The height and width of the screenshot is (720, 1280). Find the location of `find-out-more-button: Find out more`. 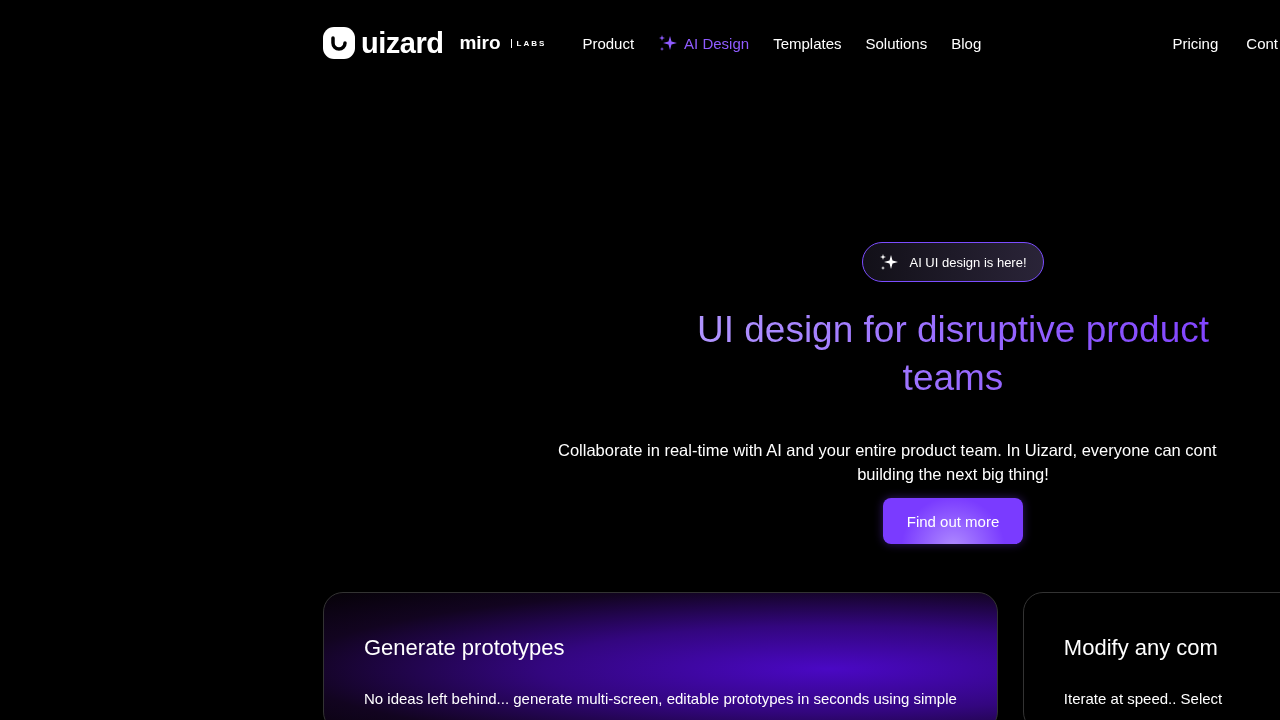

find-out-more-button: Find out more is located at coordinates (953, 521).